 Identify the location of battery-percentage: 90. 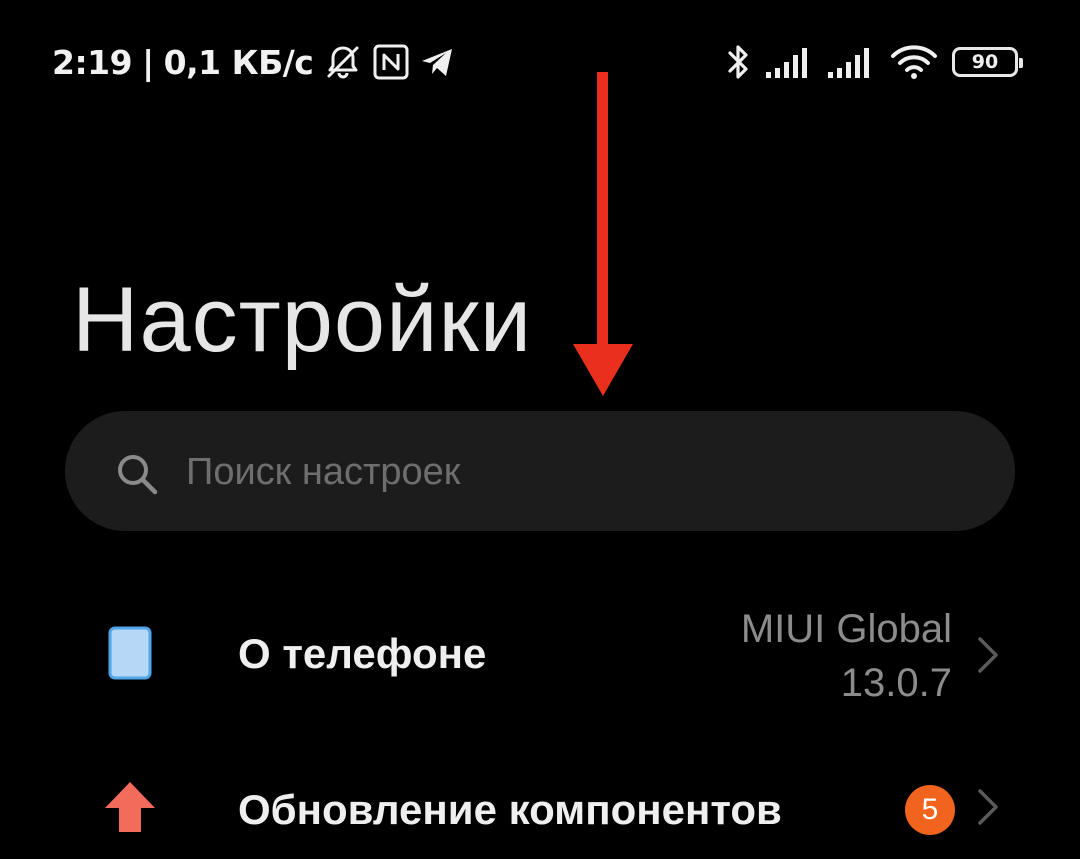
(985, 62).